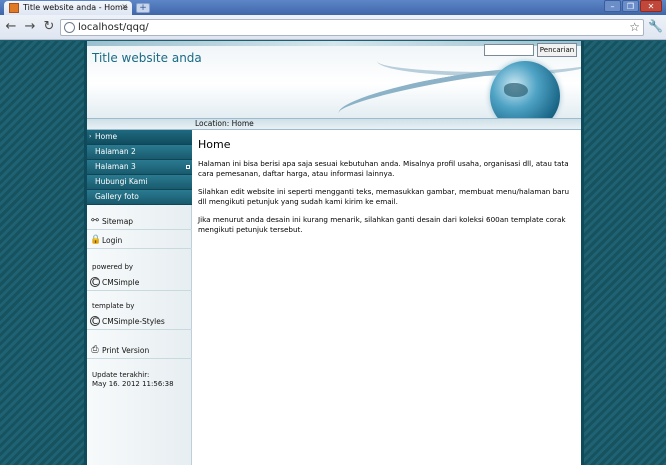 This screenshot has width=666, height=465. I want to click on printer-icon: ⎙, so click(95, 350).